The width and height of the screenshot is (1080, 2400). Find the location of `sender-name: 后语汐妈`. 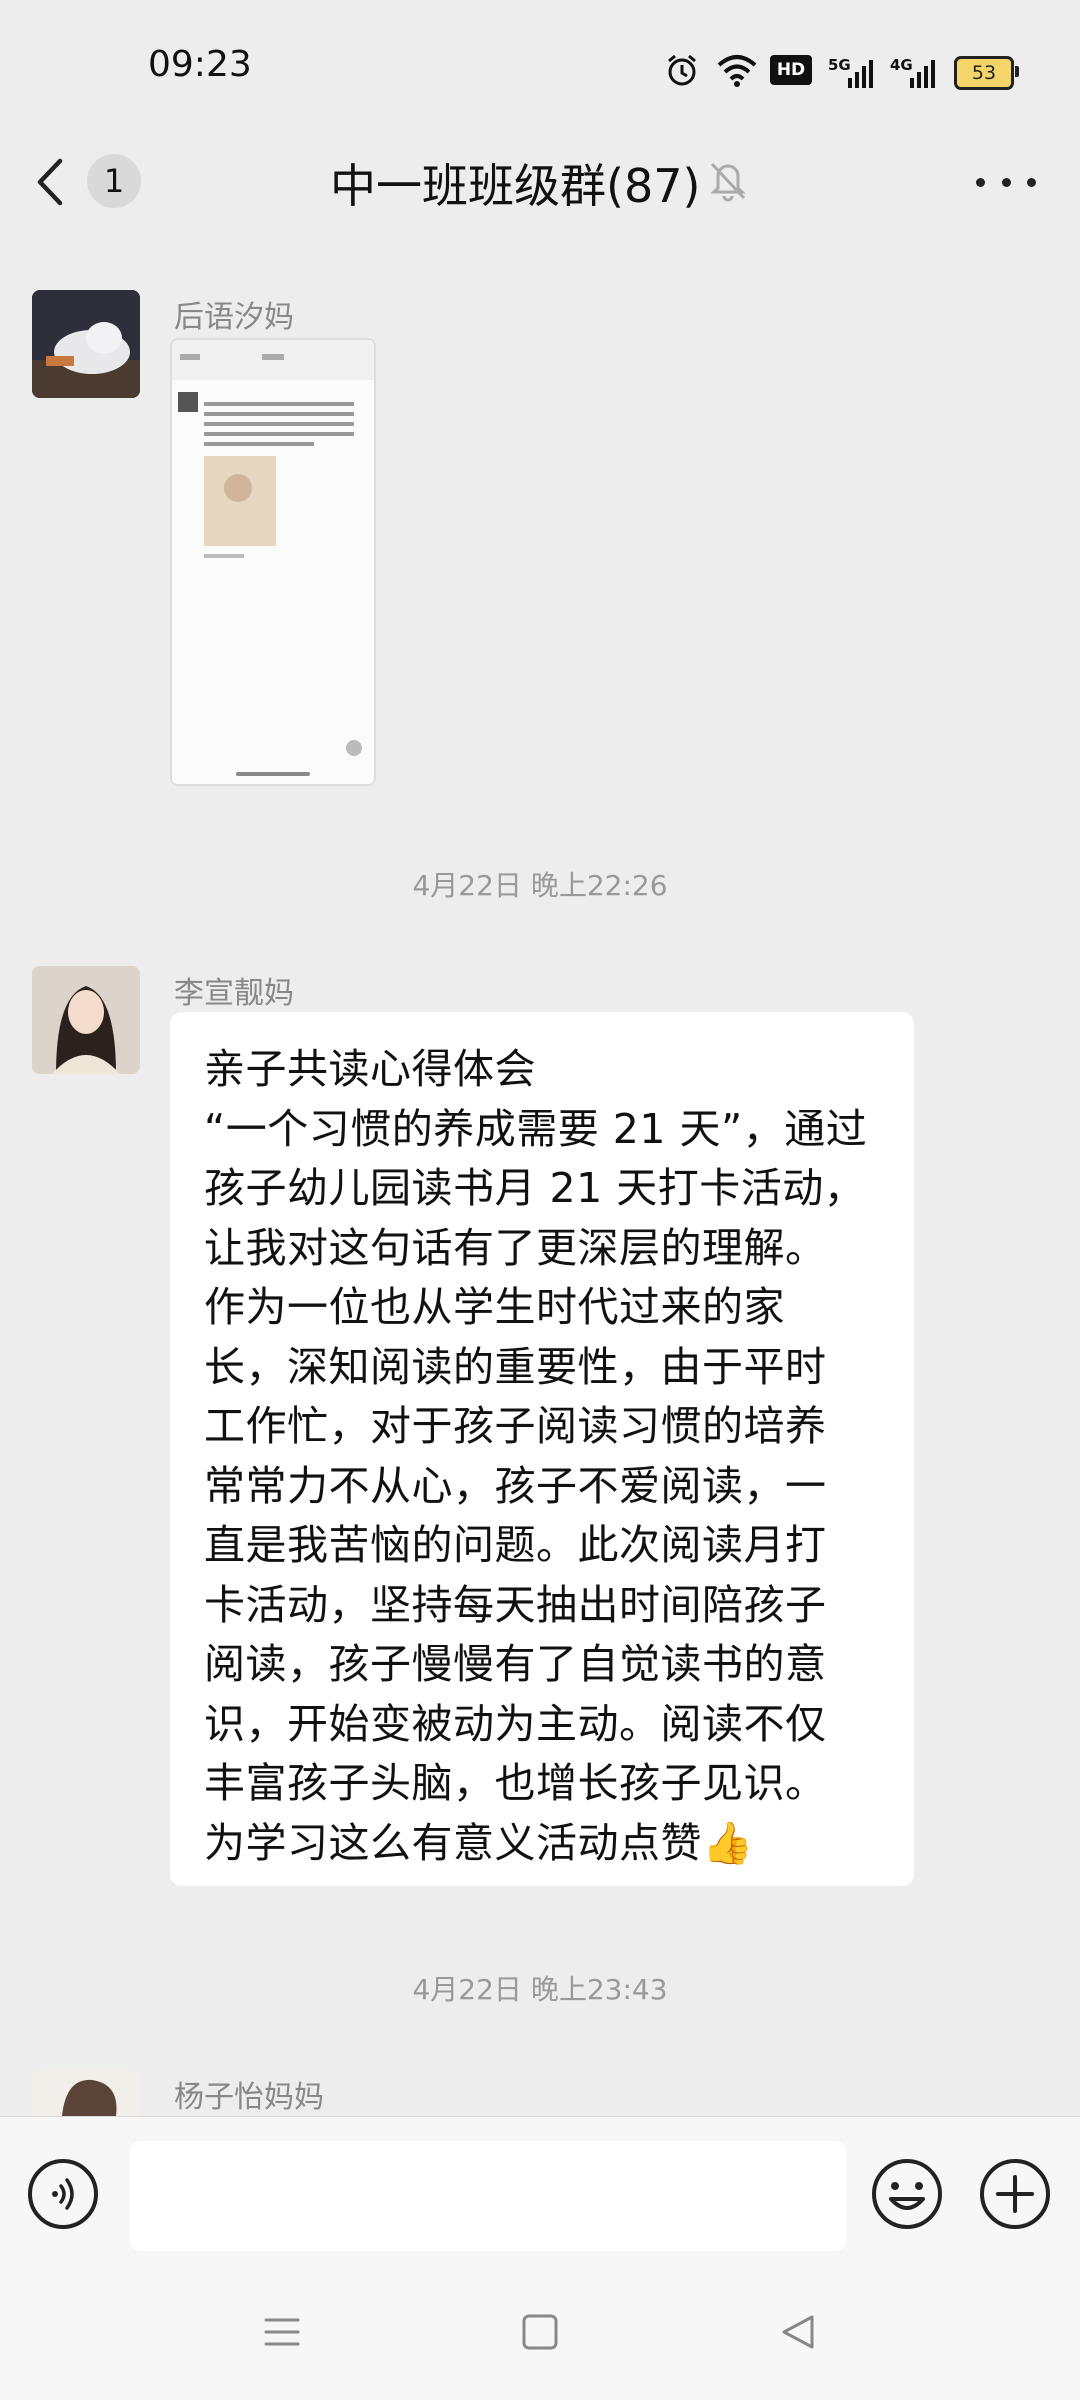

sender-name: 后语汐妈 is located at coordinates (234, 317).